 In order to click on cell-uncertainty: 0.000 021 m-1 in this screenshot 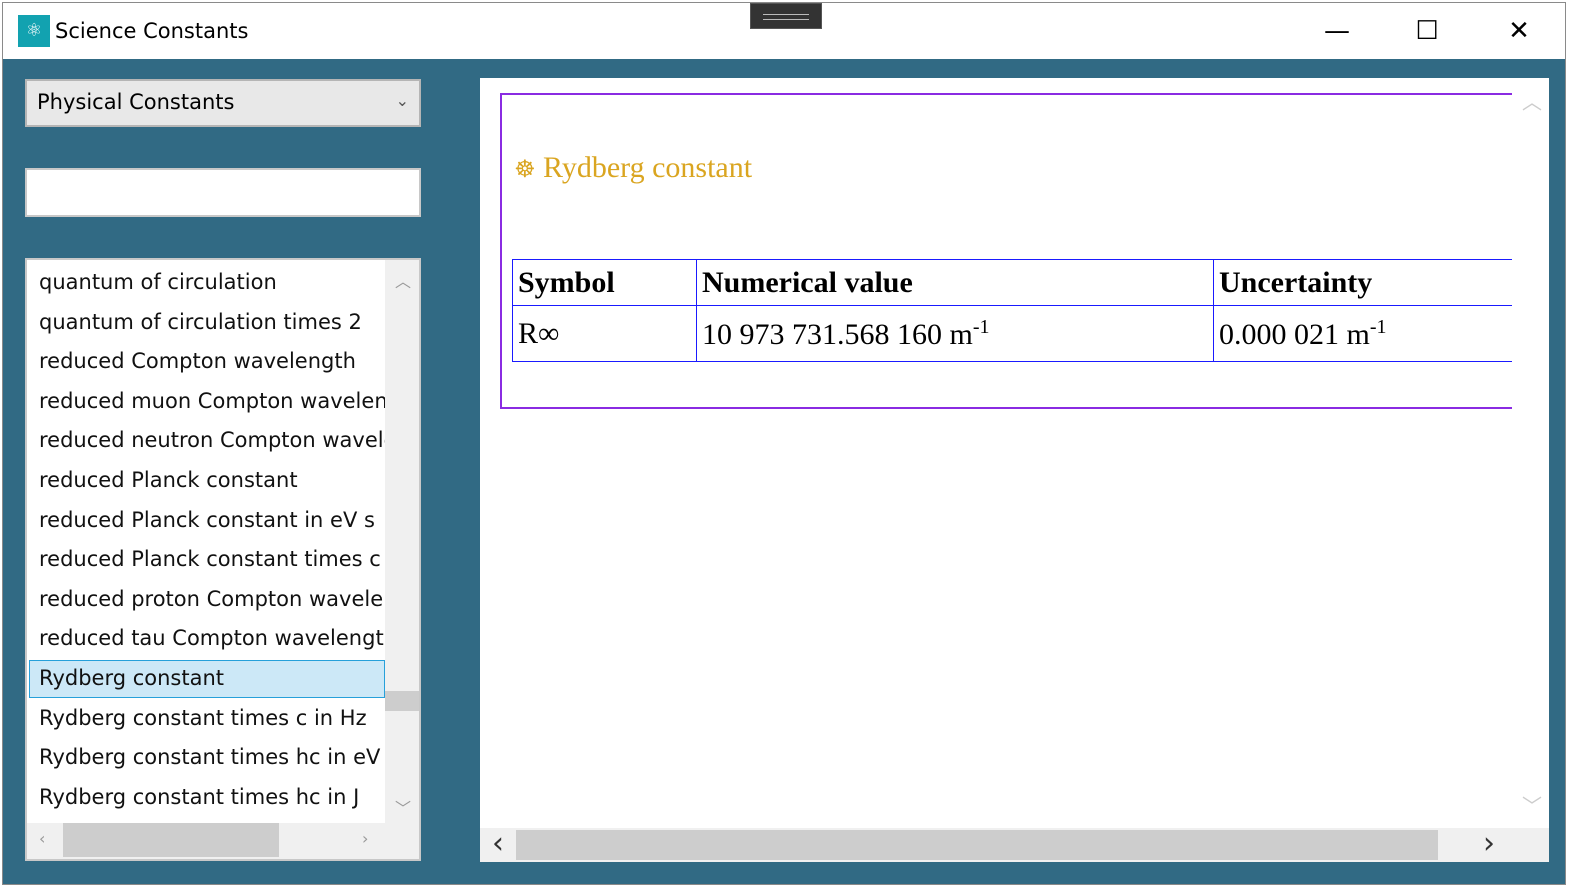, I will do `click(1373, 333)`.